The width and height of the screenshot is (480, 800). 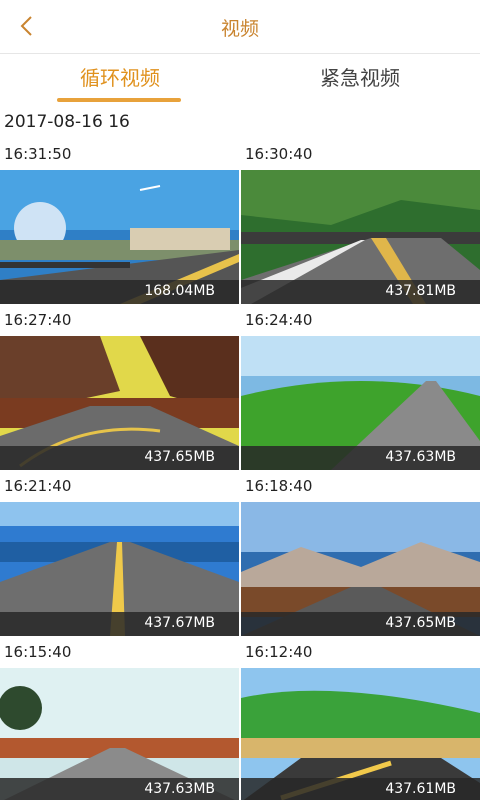 I want to click on video-size: 437.81MB, so click(x=420, y=291).